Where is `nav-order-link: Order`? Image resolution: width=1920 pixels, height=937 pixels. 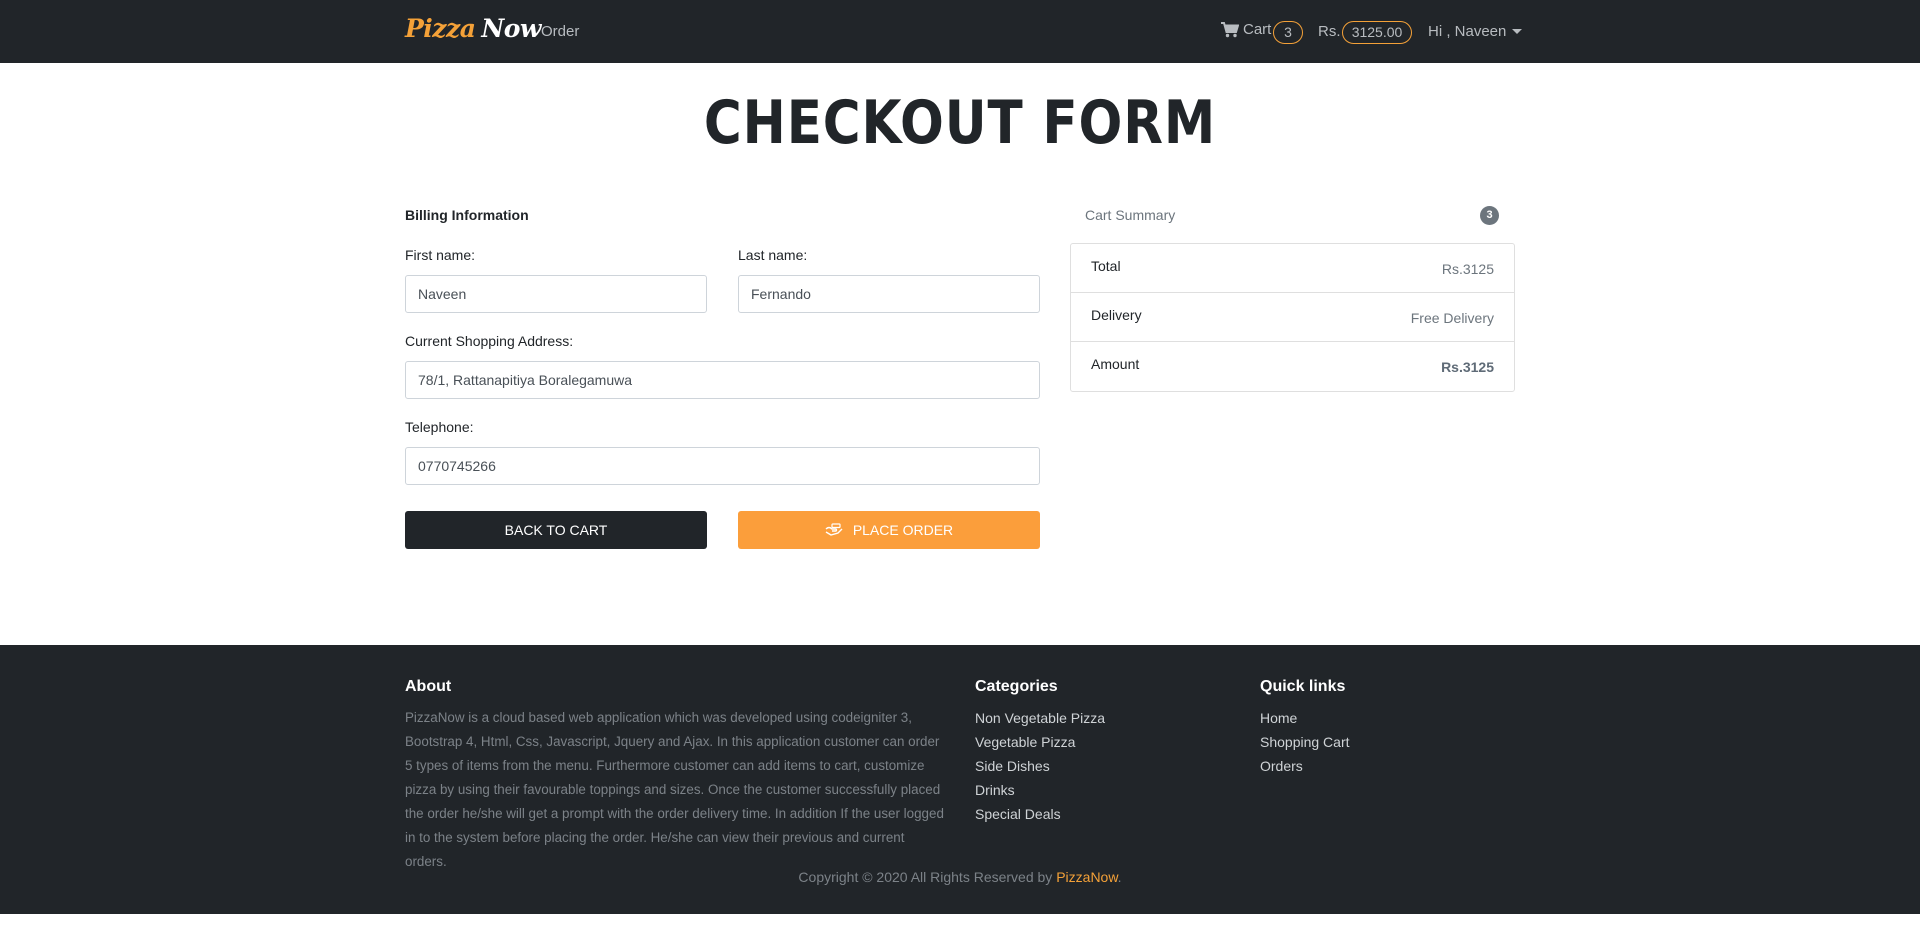 nav-order-link: Order is located at coordinates (560, 31).